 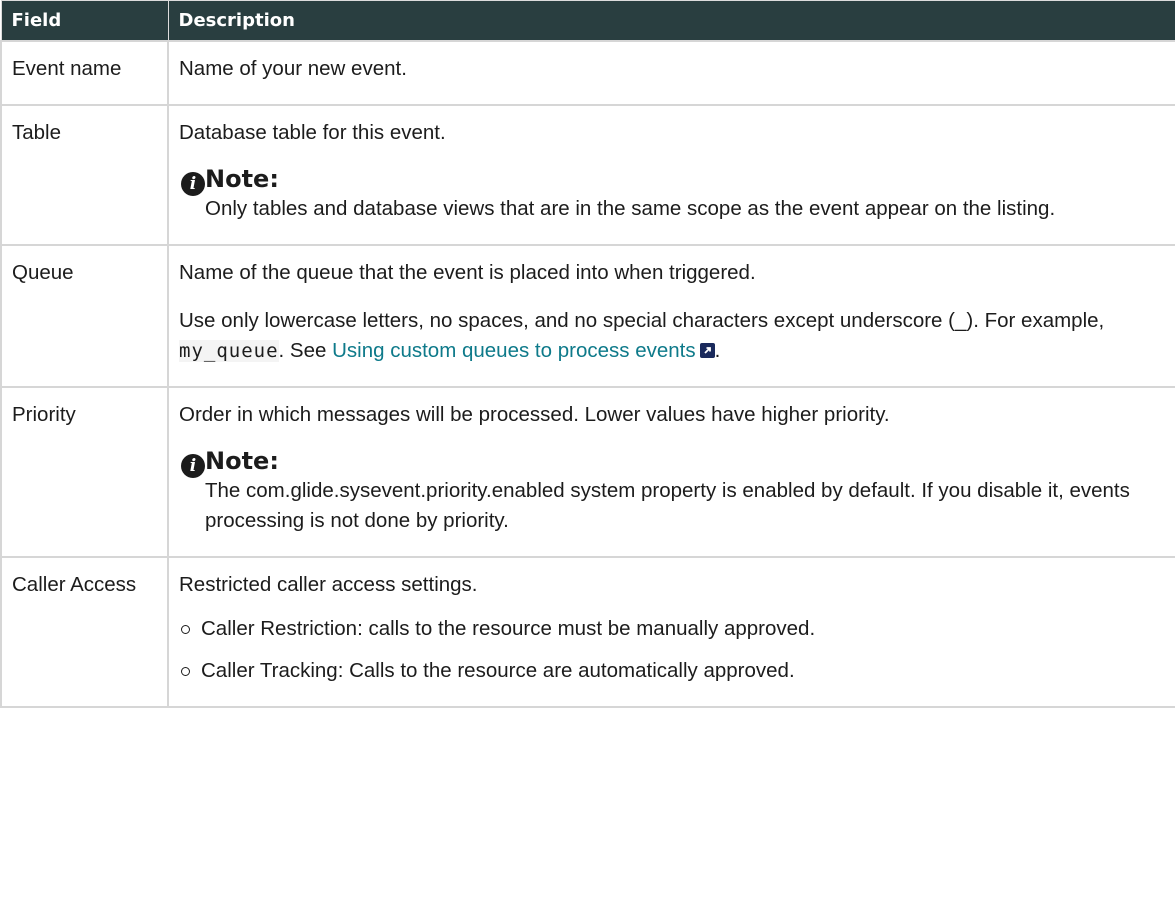 What do you see at coordinates (84, 472) in the screenshot?
I see `field-name-priority: Priority` at bounding box center [84, 472].